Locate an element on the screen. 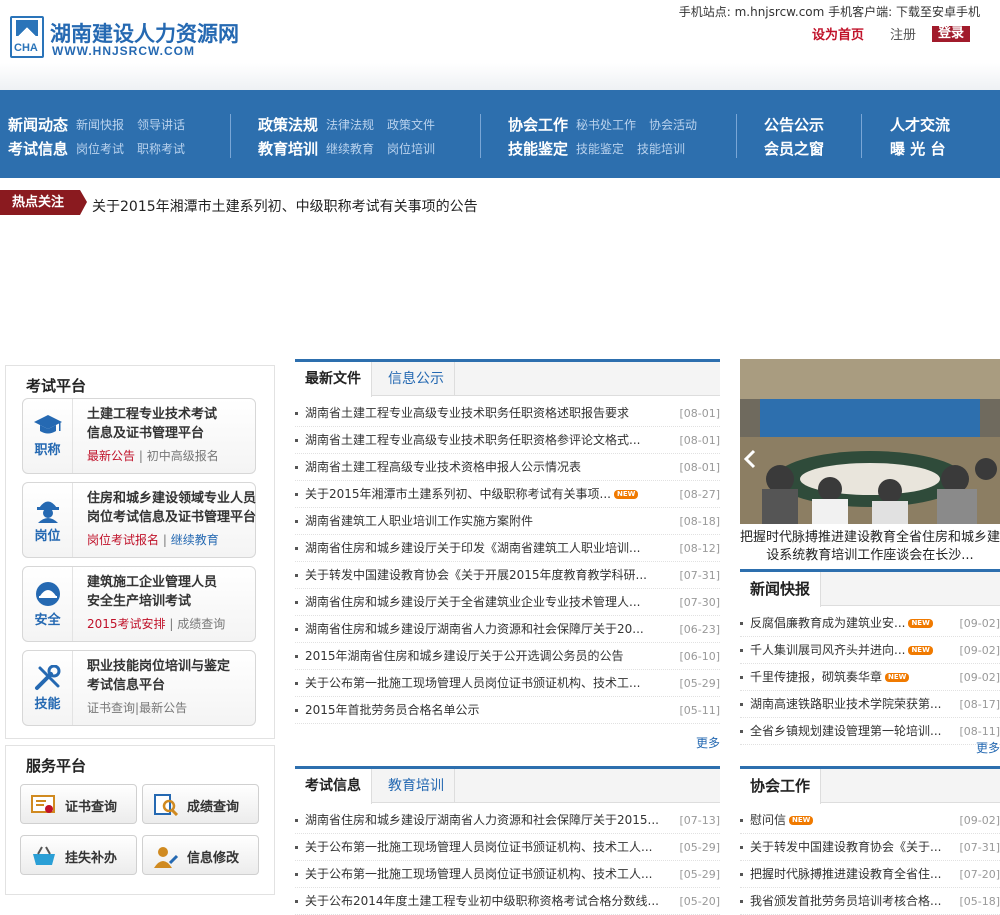 Image resolution: width=1000 pixels, height=915 pixels. nav-sub-item: 秘书处工作 is located at coordinates (606, 124).